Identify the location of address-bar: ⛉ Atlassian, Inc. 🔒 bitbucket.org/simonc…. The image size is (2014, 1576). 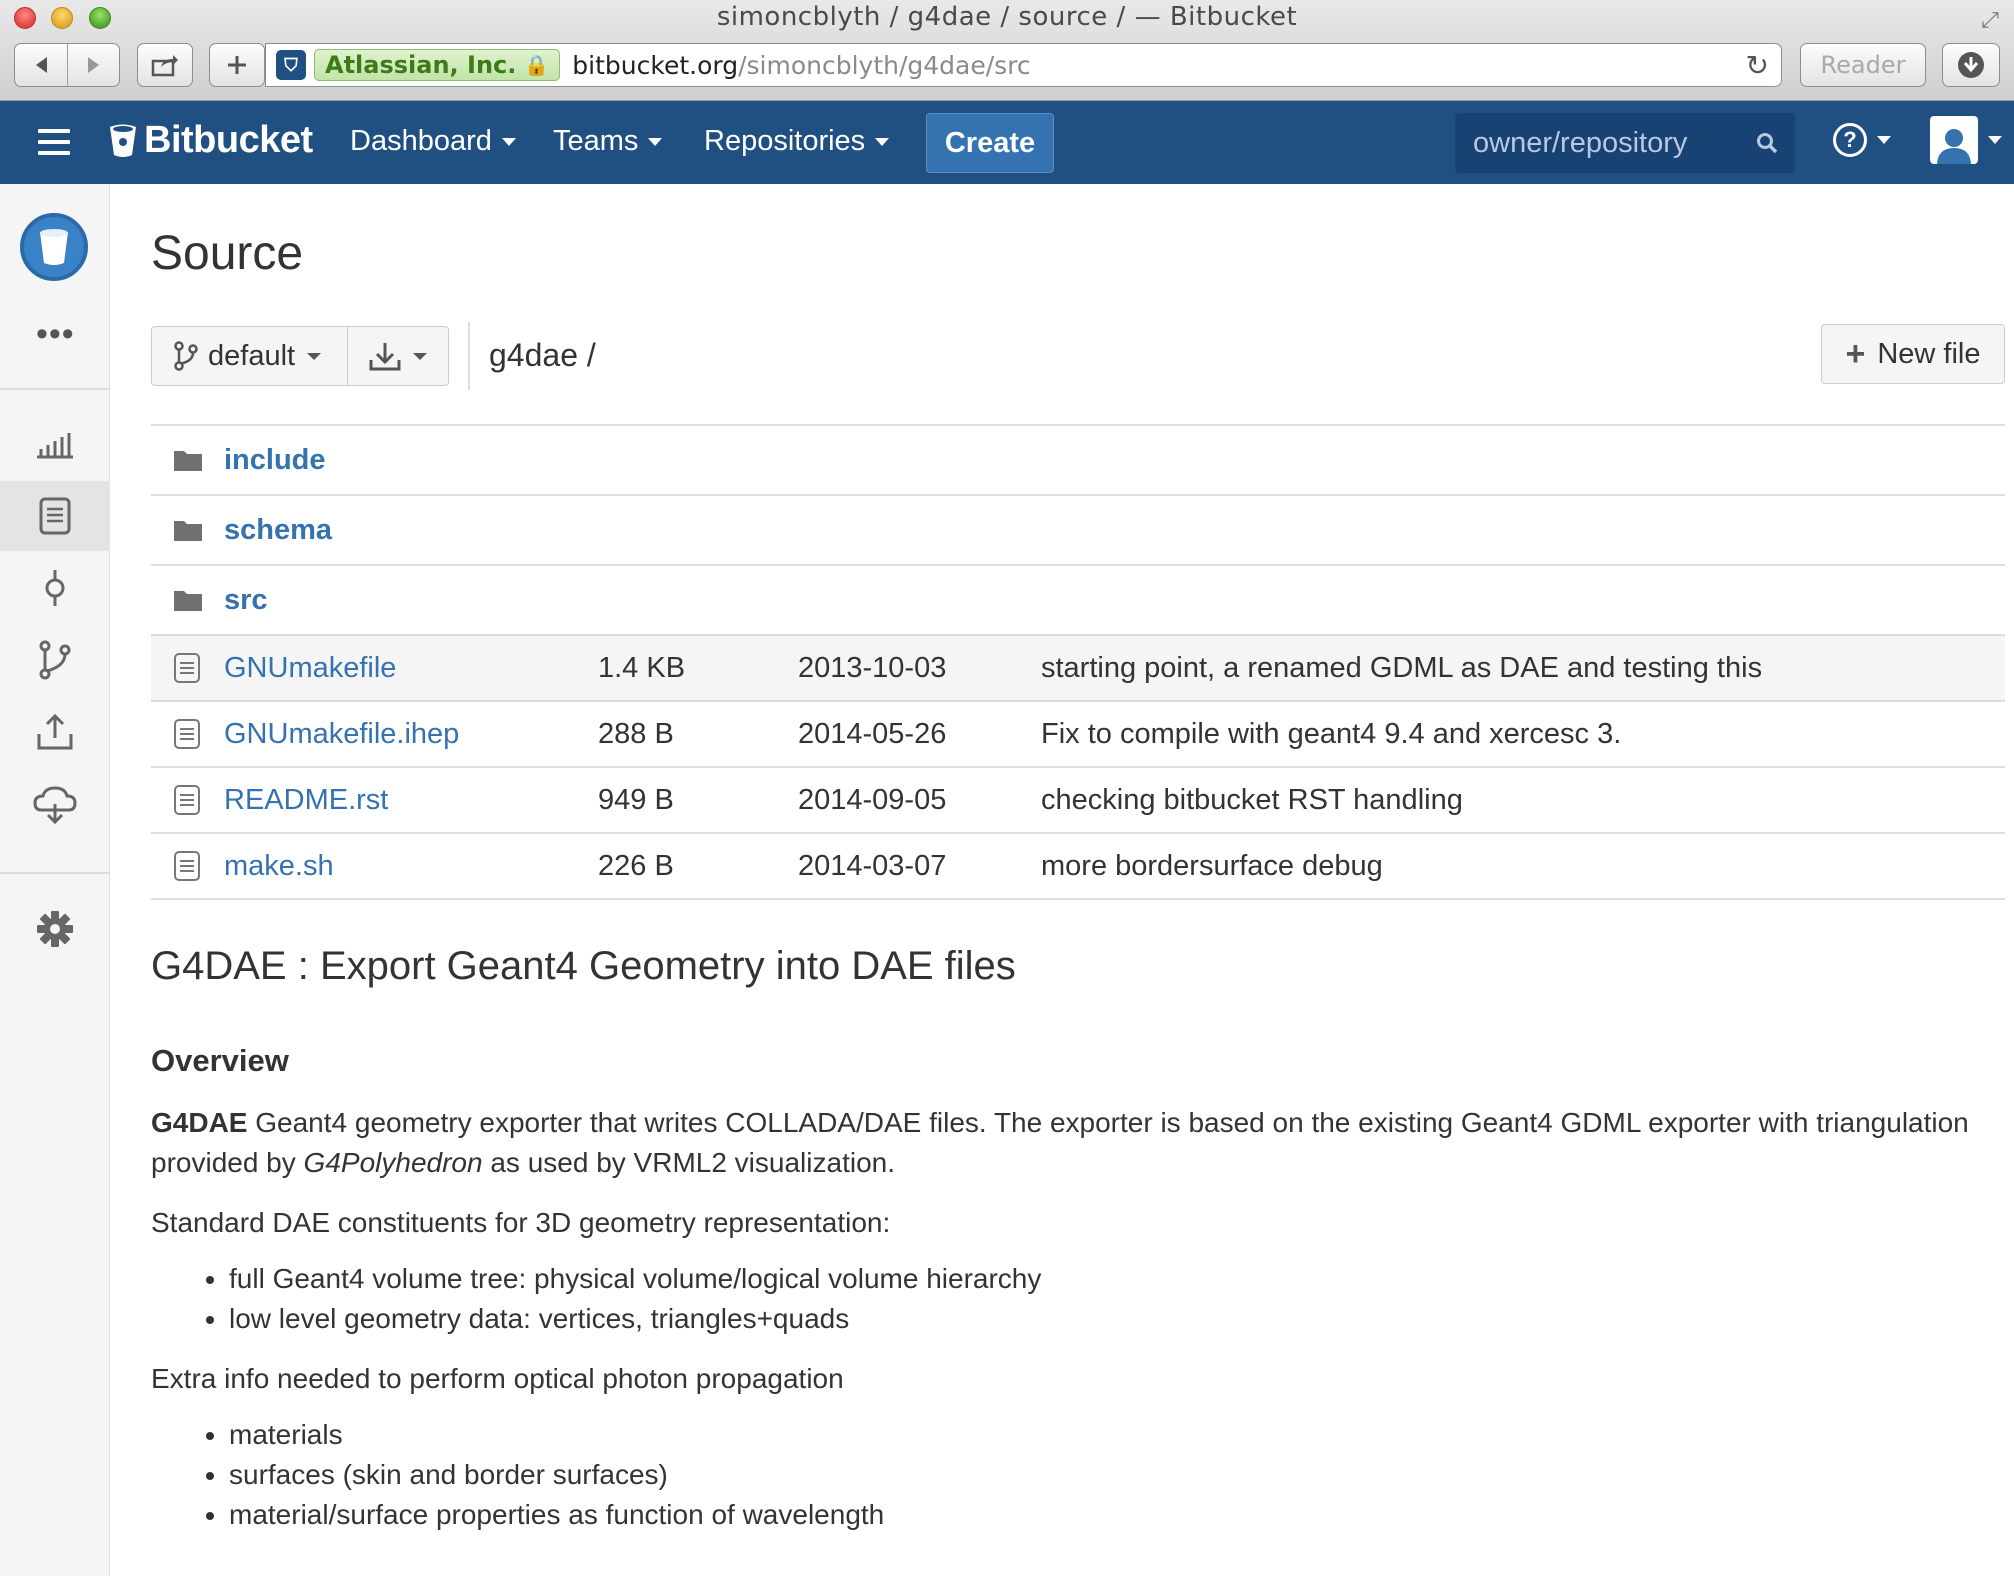
(1023, 65).